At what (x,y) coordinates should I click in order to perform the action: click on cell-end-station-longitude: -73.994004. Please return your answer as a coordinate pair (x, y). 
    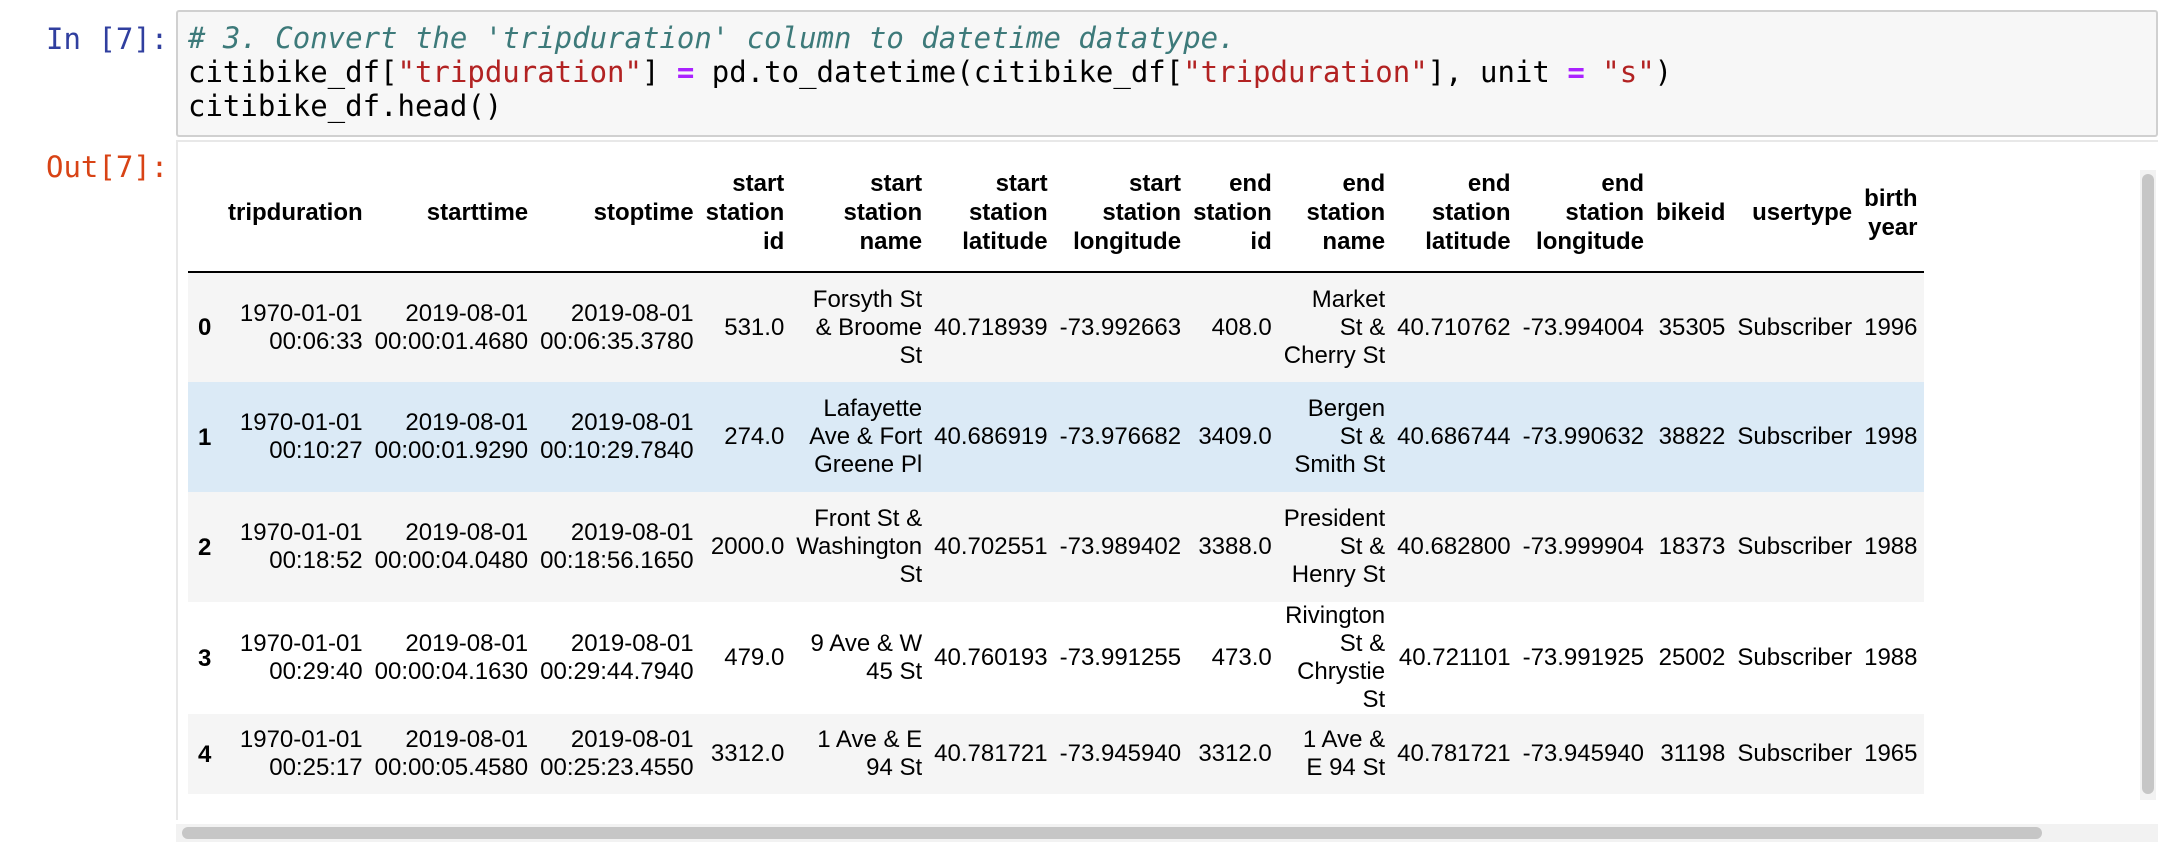
    Looking at the image, I should click on (1583, 327).